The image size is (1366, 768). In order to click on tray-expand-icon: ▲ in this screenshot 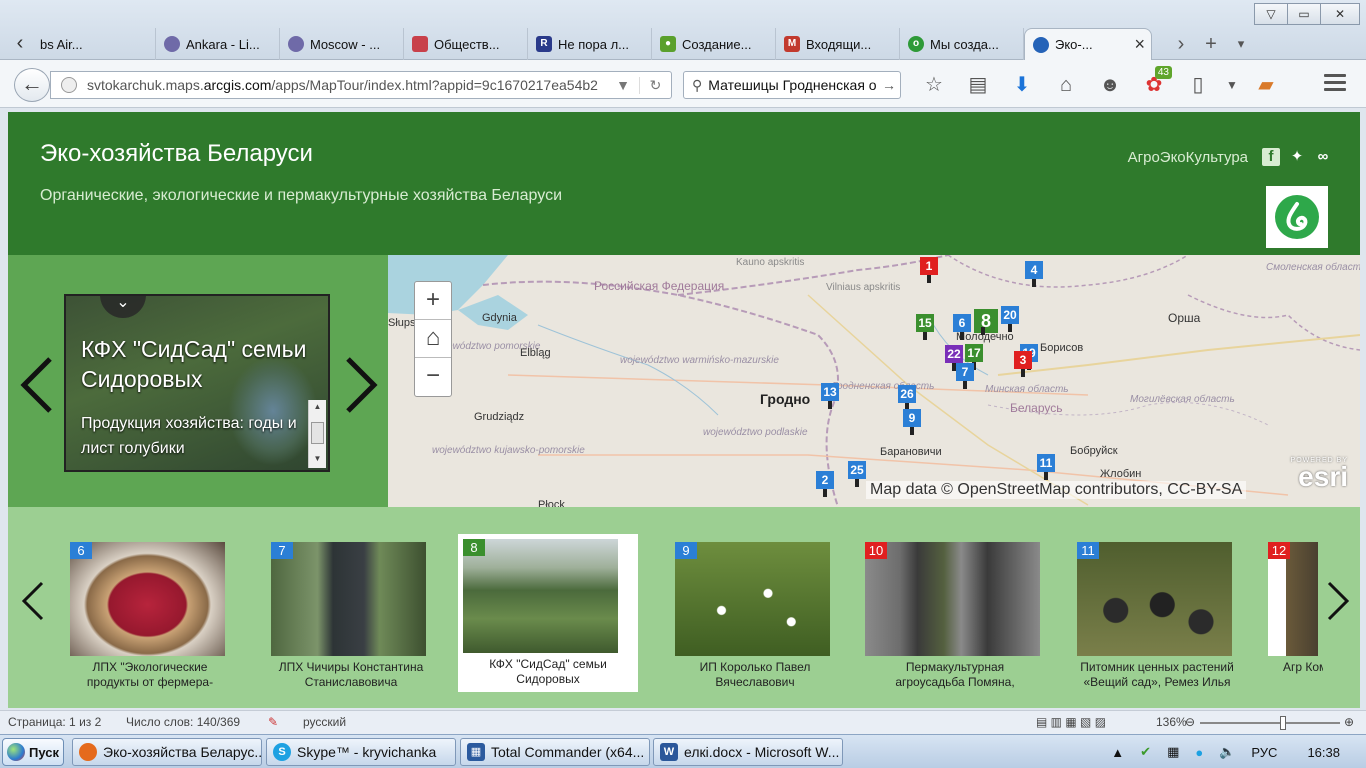, I will do `click(1117, 752)`.